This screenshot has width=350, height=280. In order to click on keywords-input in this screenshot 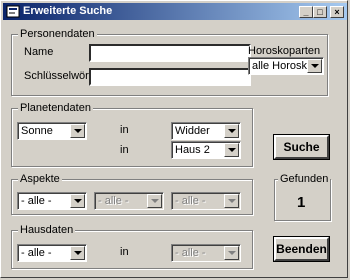, I will do `click(170, 77)`.